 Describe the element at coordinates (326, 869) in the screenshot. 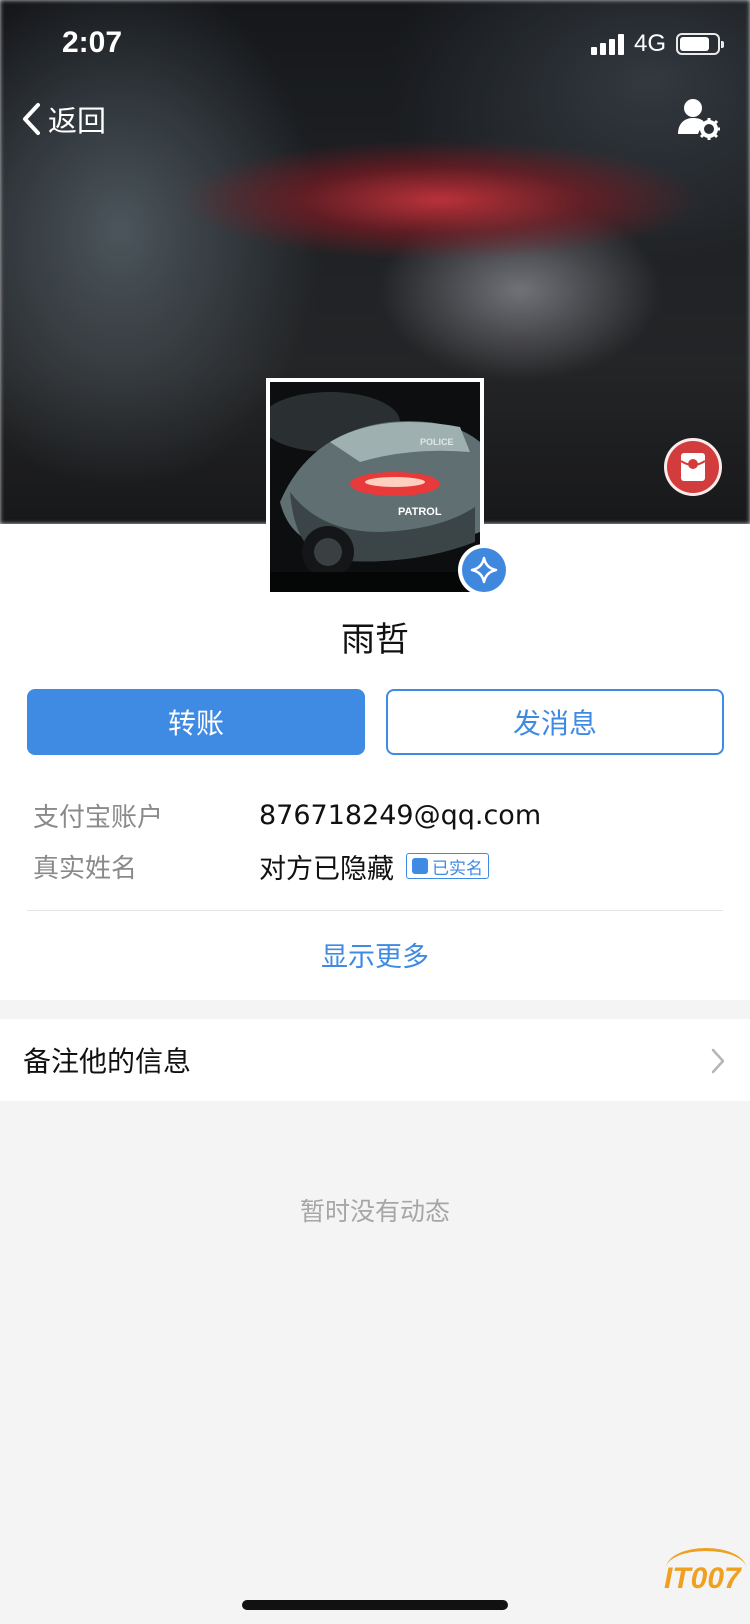

I see `realname-value: 对方已隐藏` at that location.